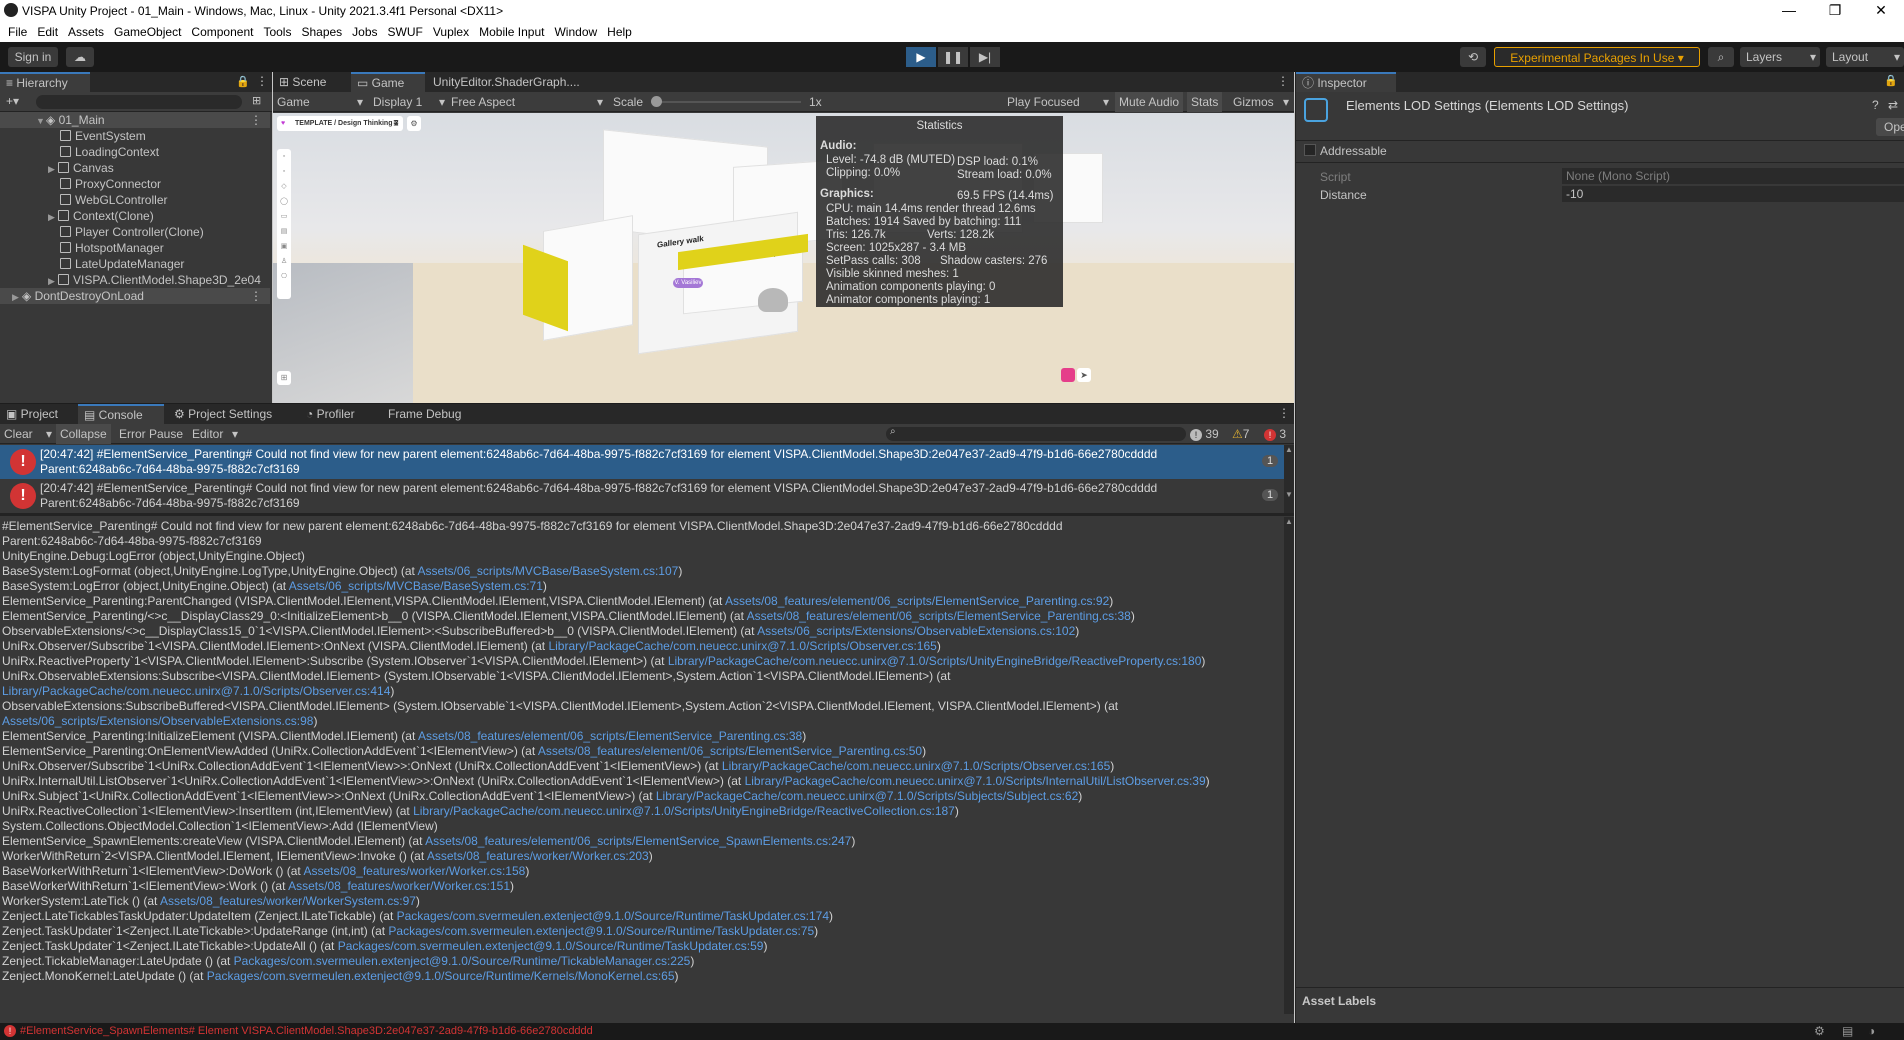 The height and width of the screenshot is (1040, 1904). I want to click on tab-frame-debug: Frame Debug, so click(424, 414).